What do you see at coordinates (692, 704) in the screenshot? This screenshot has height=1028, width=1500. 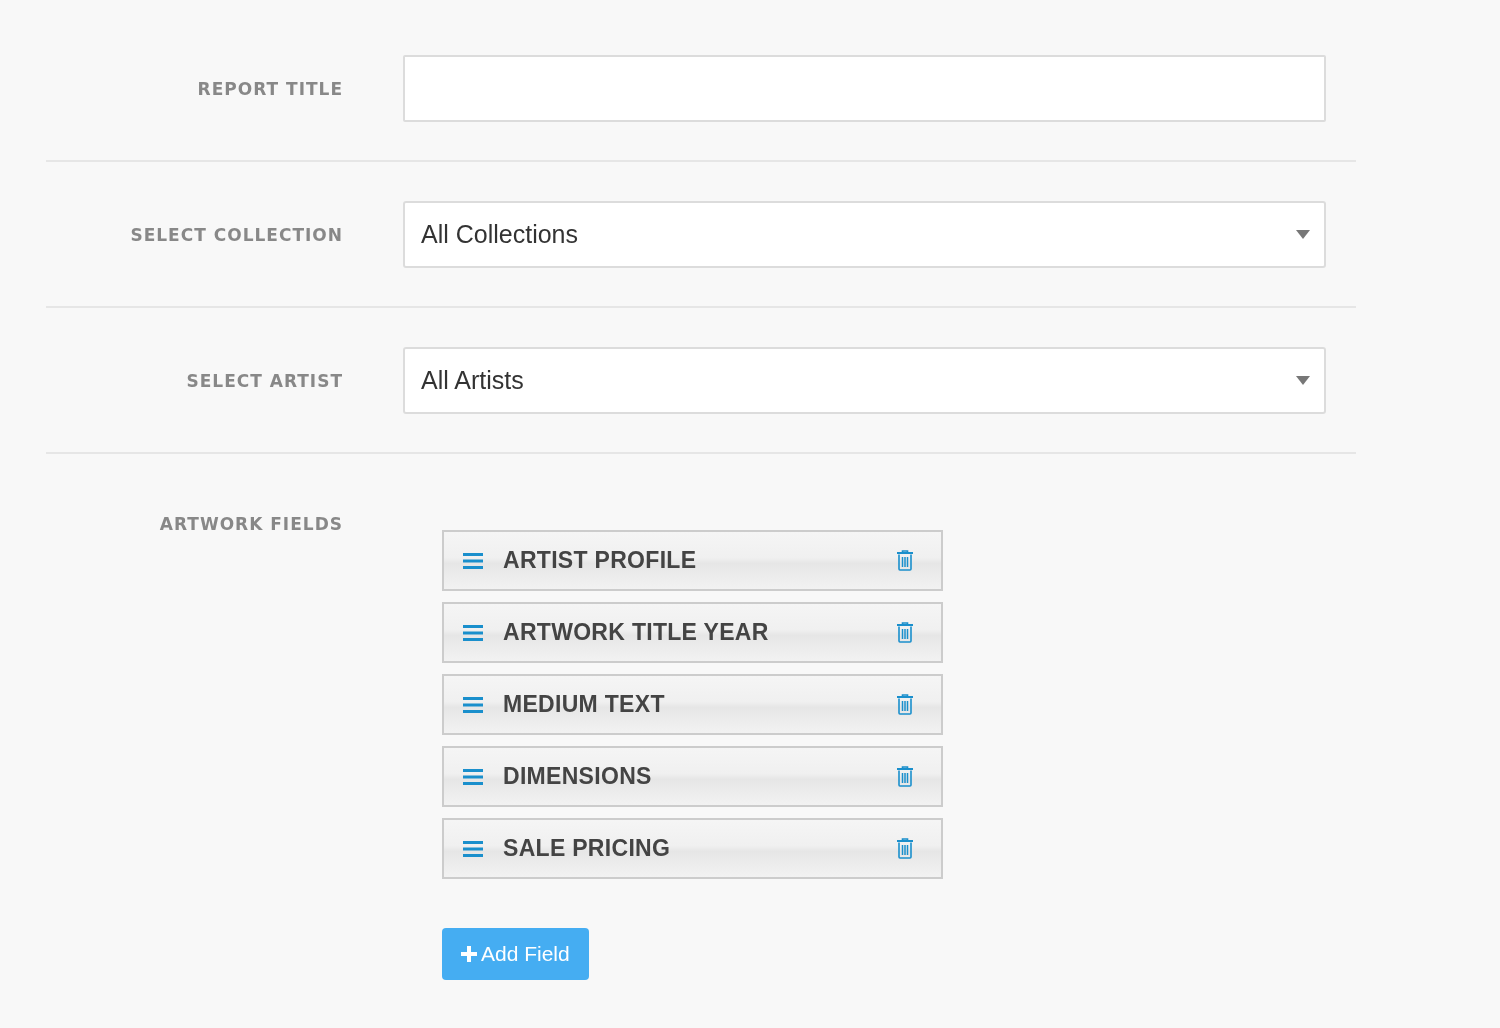 I see `field-item: MEDIUM TEXT` at bounding box center [692, 704].